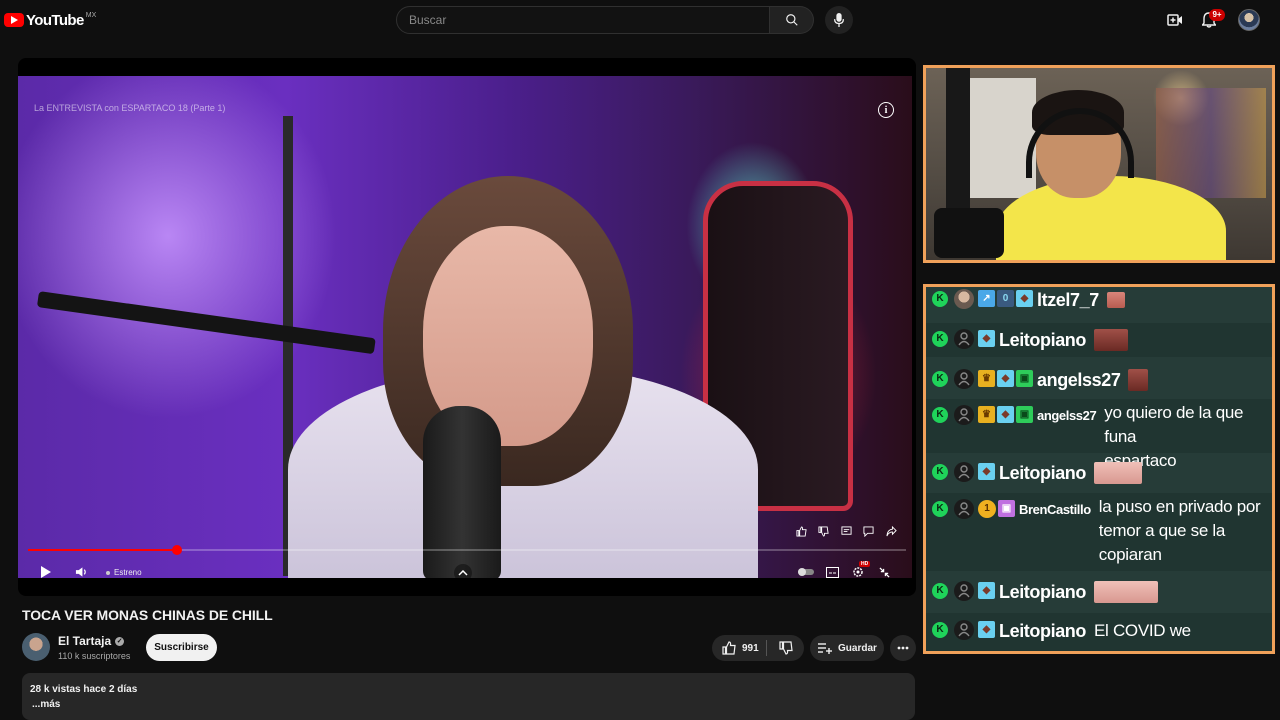 The height and width of the screenshot is (720, 1280). I want to click on premiere-dot, so click(108, 572).